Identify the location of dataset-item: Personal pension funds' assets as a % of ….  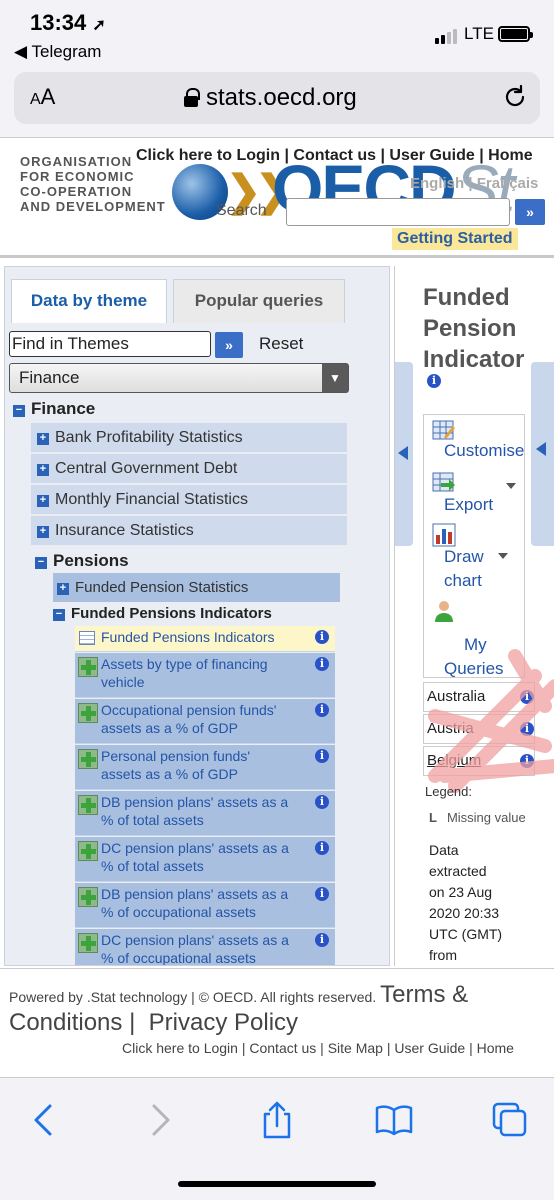
(205, 767).